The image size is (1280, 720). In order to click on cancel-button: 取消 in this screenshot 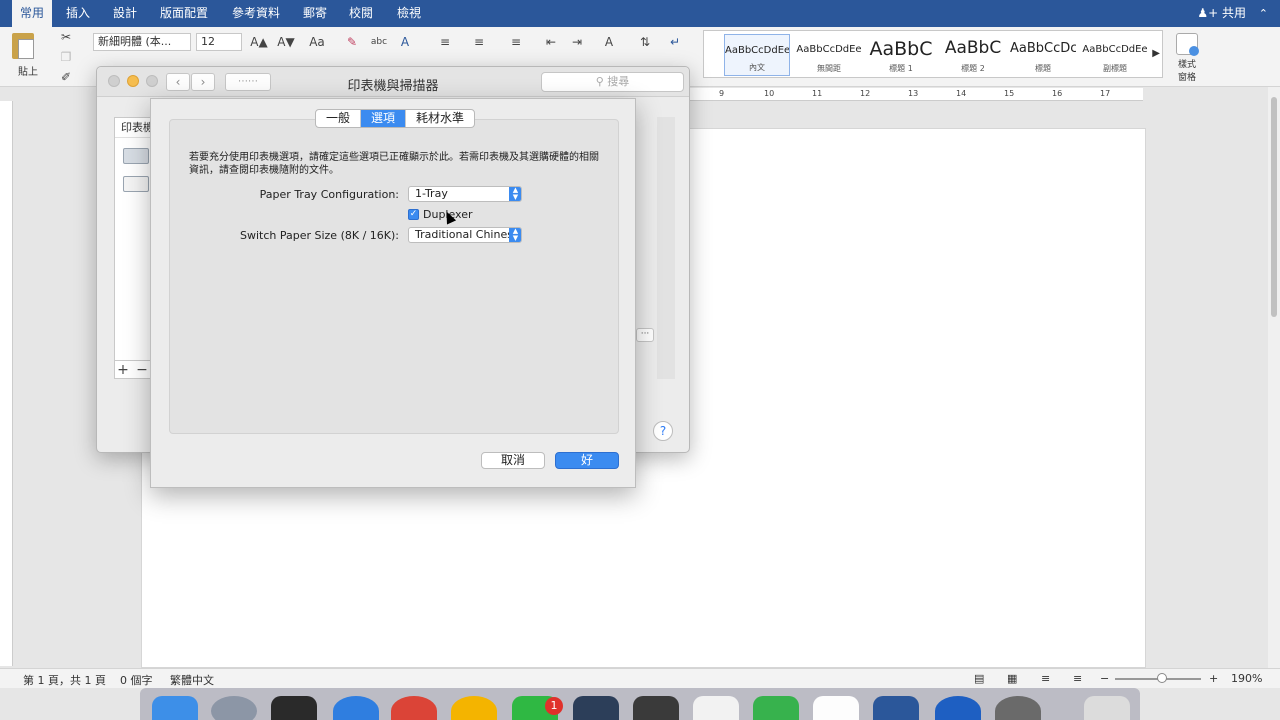, I will do `click(513, 460)`.